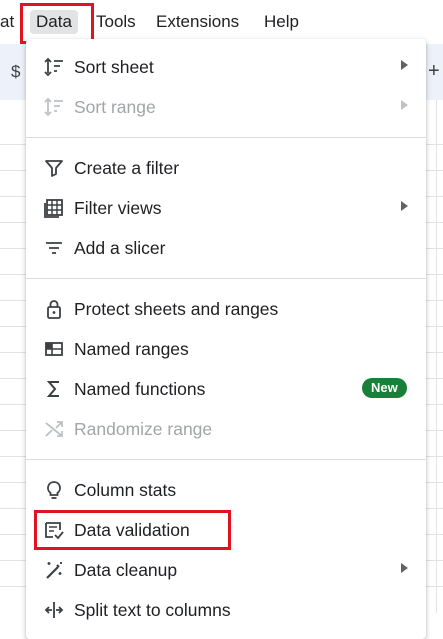  What do you see at coordinates (115, 107) in the screenshot?
I see `menu-item-label: Sort range` at bounding box center [115, 107].